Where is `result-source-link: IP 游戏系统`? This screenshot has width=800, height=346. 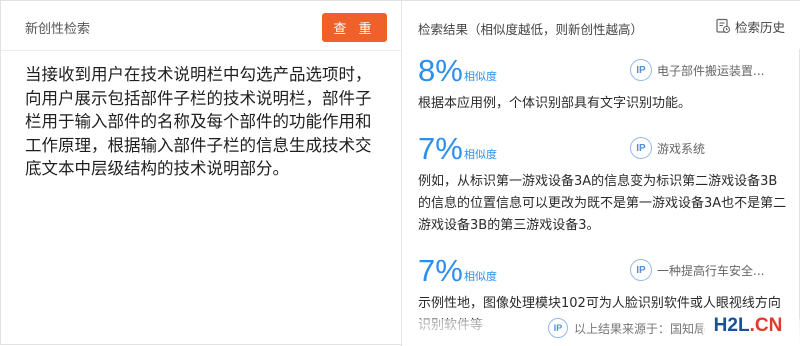
result-source-link: IP 游戏系统 is located at coordinates (667, 148).